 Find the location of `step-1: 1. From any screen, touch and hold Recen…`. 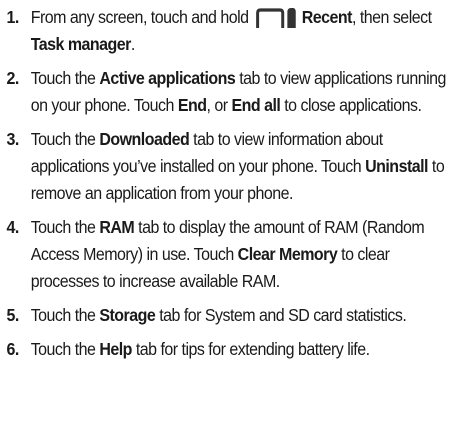

step-1: 1. From any screen, touch and hold Recen… is located at coordinates (232, 31).